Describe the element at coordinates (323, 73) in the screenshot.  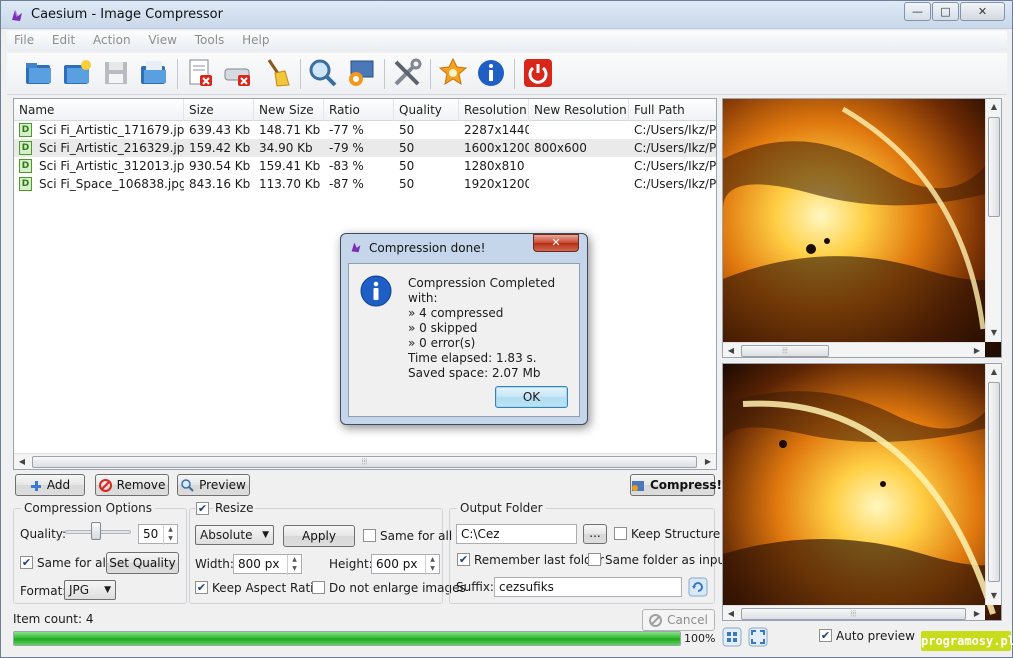
I see `search-icon` at that location.